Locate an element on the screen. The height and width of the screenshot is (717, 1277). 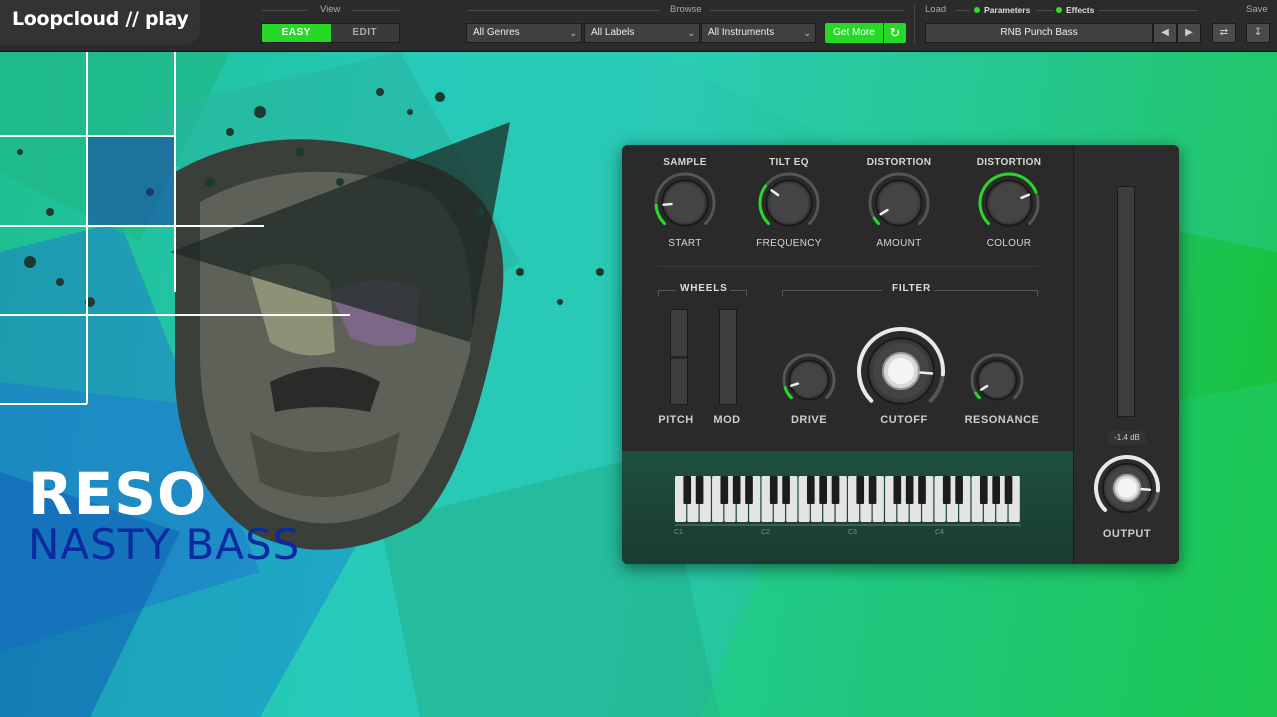
effects-toggle: Effects is located at coordinates (1075, 10).